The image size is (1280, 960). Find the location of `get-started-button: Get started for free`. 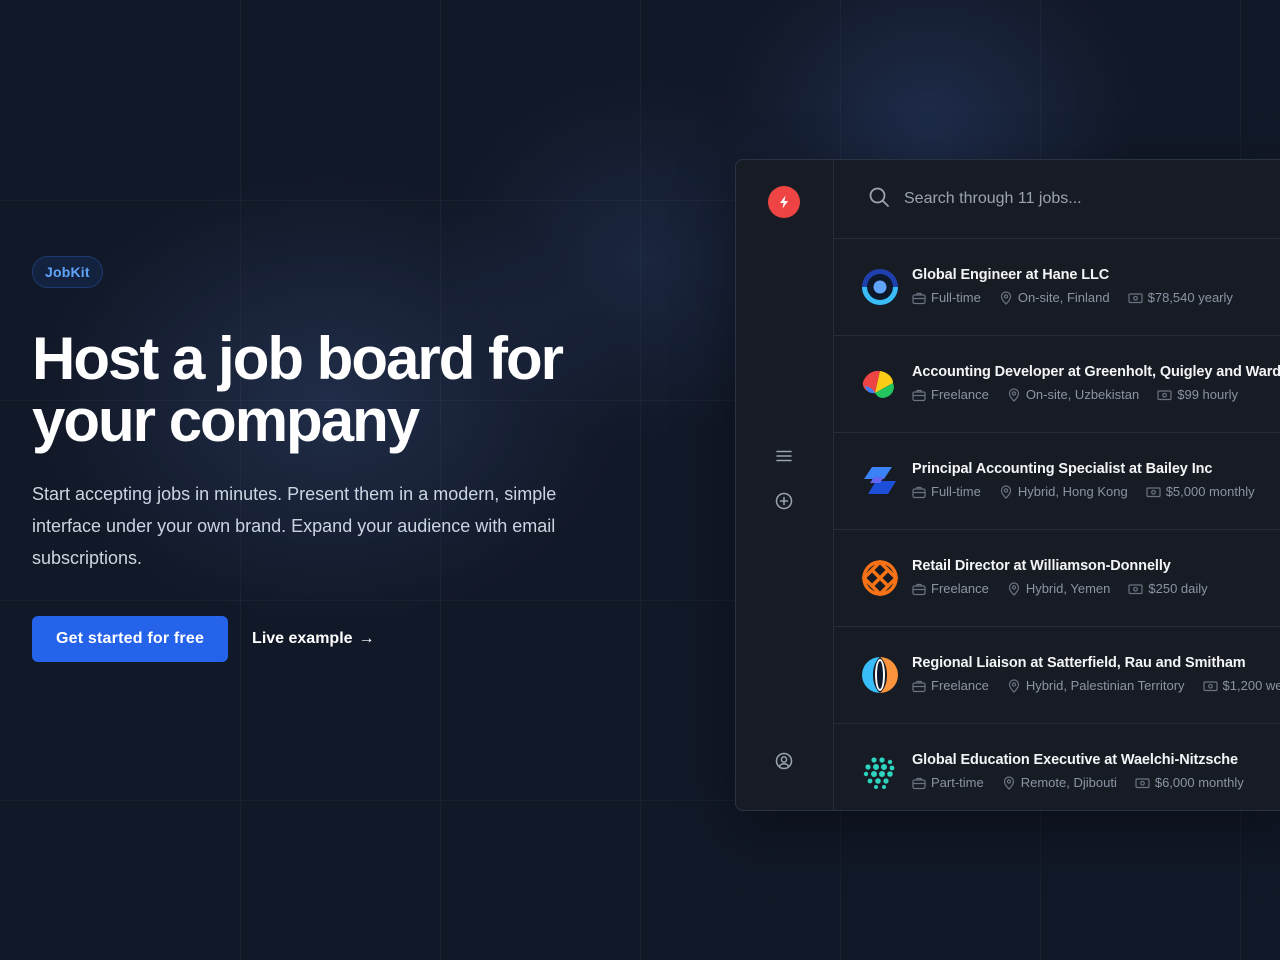

get-started-button: Get started for free is located at coordinates (130, 639).